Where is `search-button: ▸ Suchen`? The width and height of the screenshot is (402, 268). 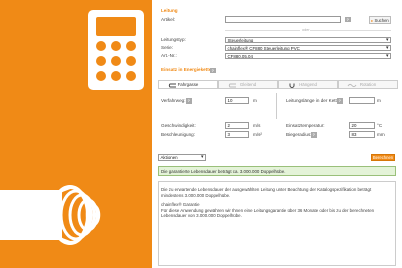 search-button: ▸ Suchen is located at coordinates (380, 20).